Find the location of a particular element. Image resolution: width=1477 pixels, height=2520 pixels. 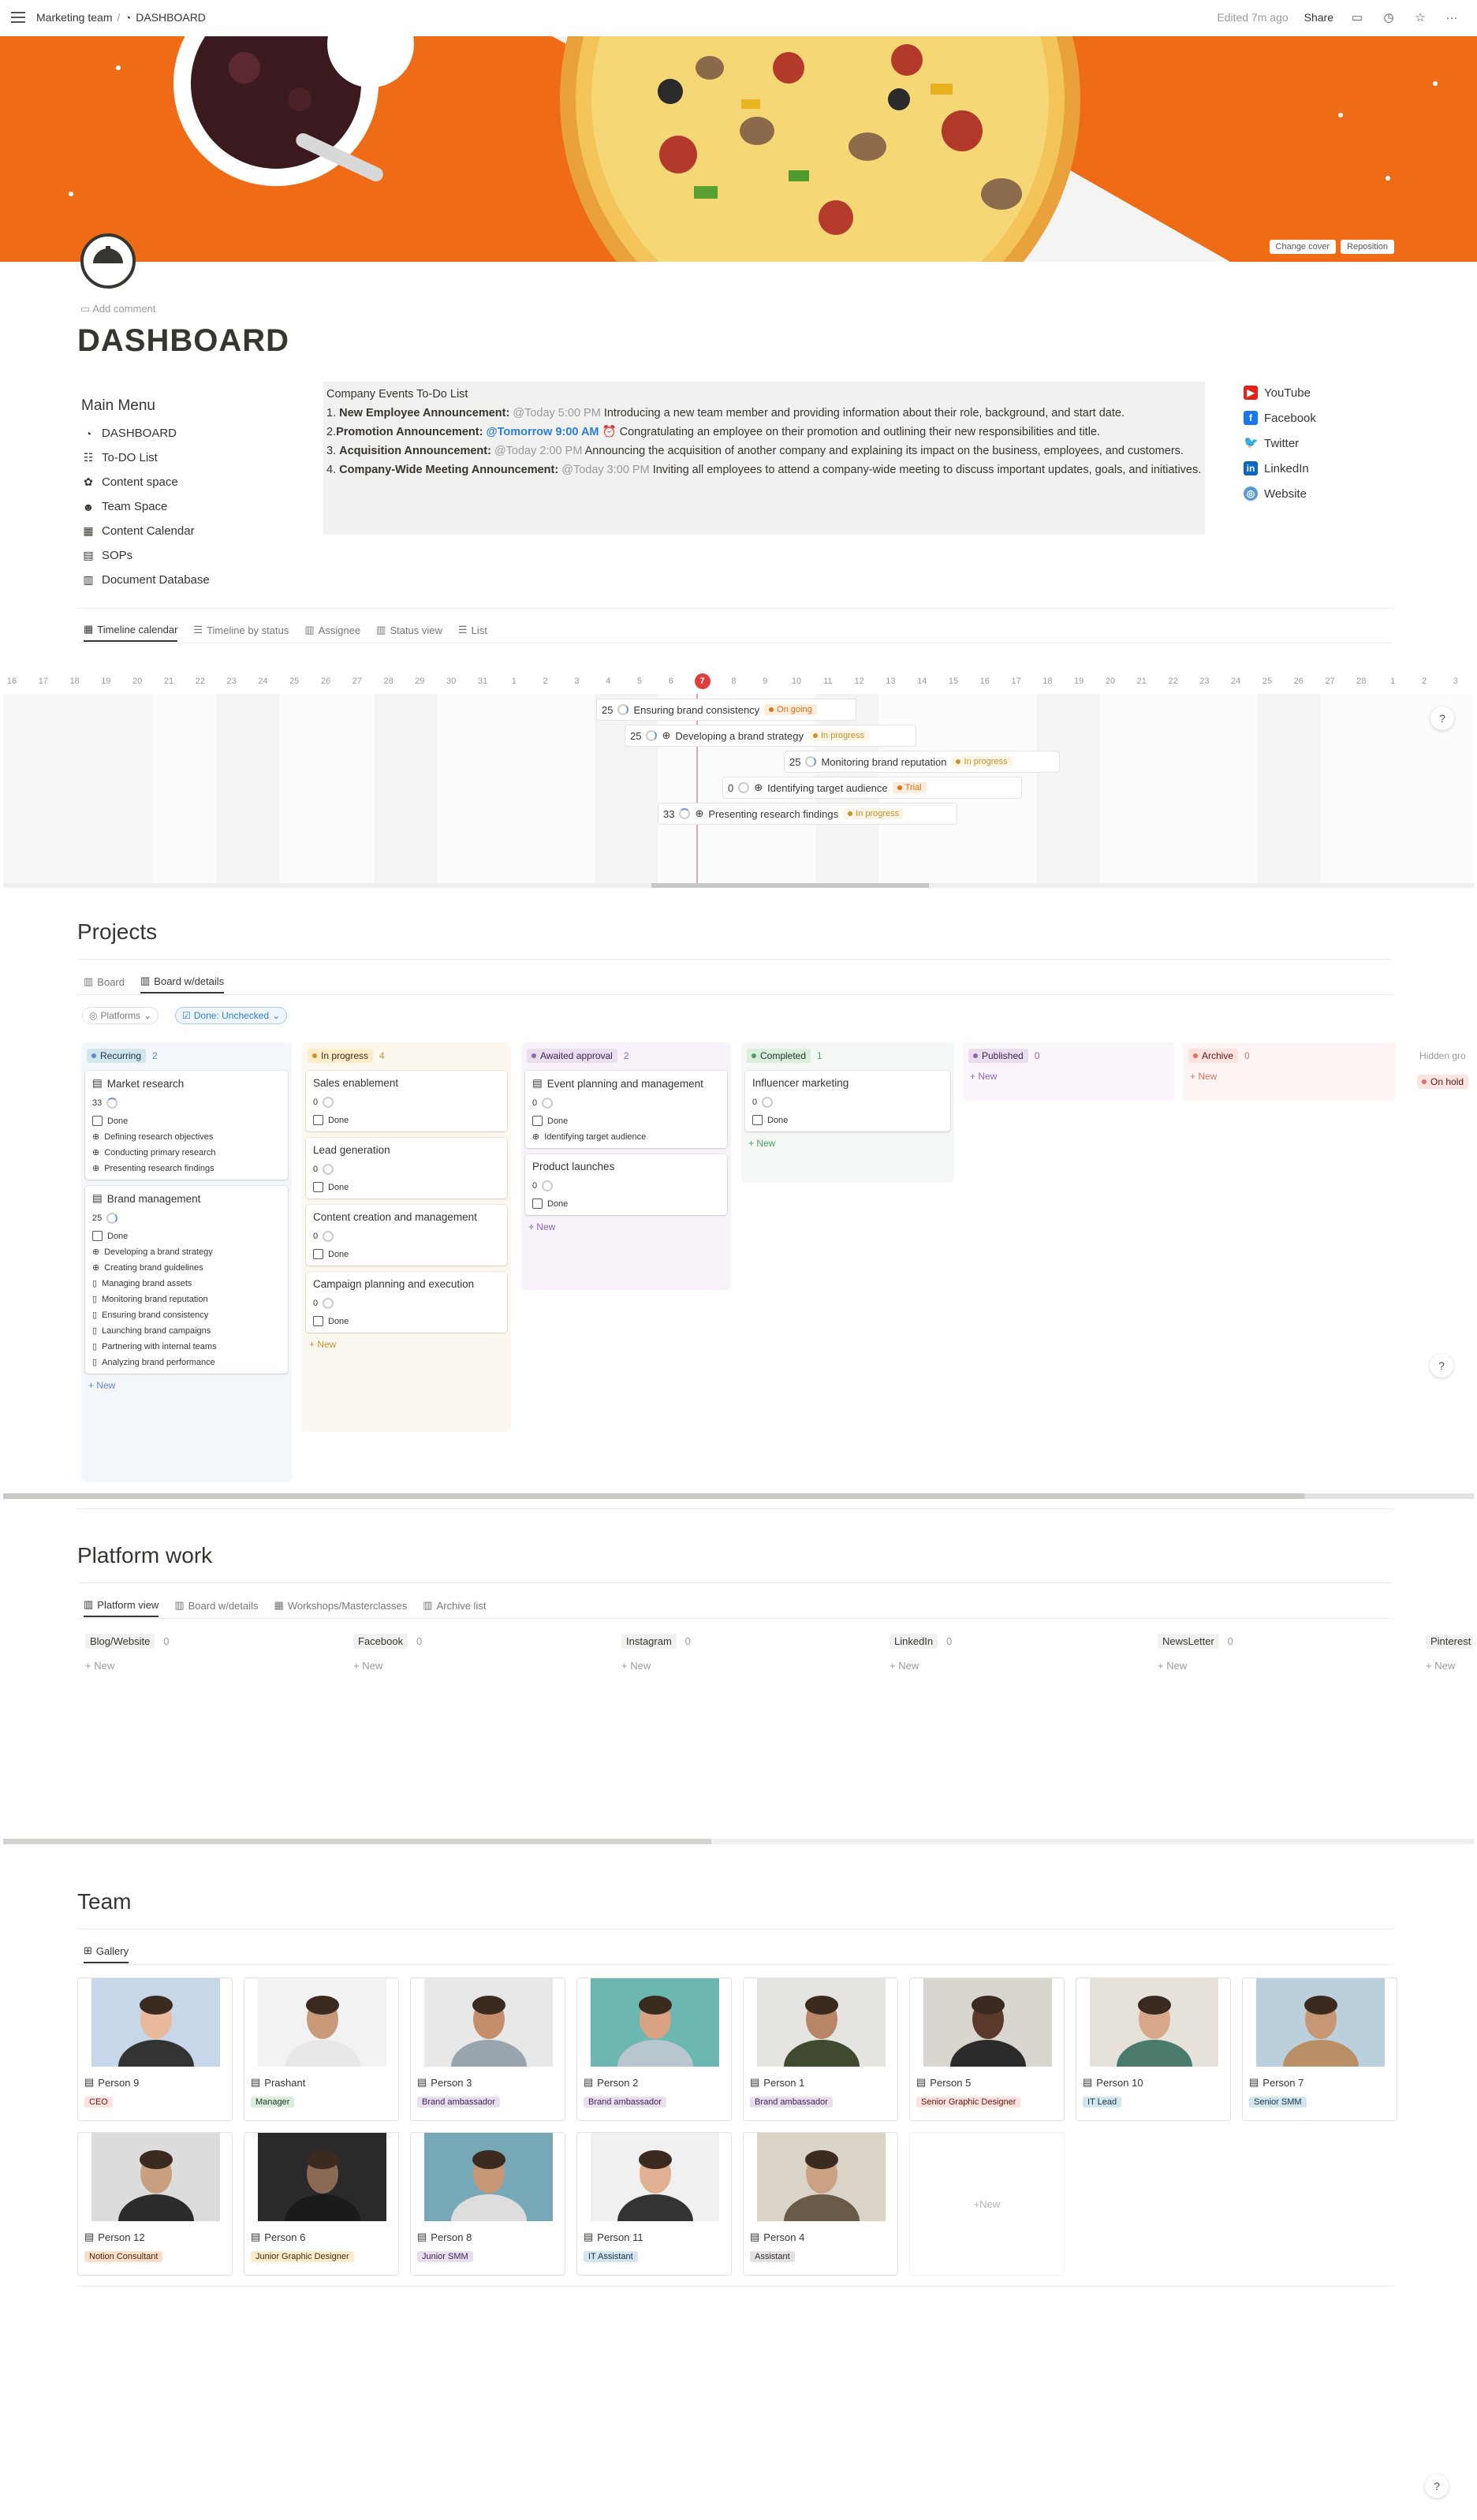

relation-item: Partnering with internal teams is located at coordinates (159, 1346).